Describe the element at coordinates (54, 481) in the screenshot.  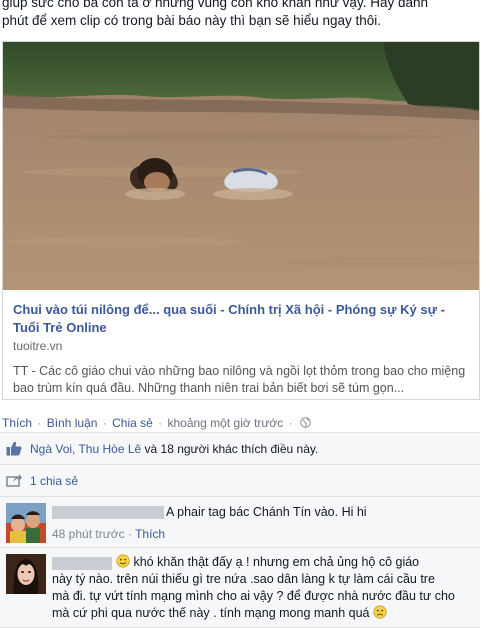
I see `shares-count: 1 chia sẻ` at that location.